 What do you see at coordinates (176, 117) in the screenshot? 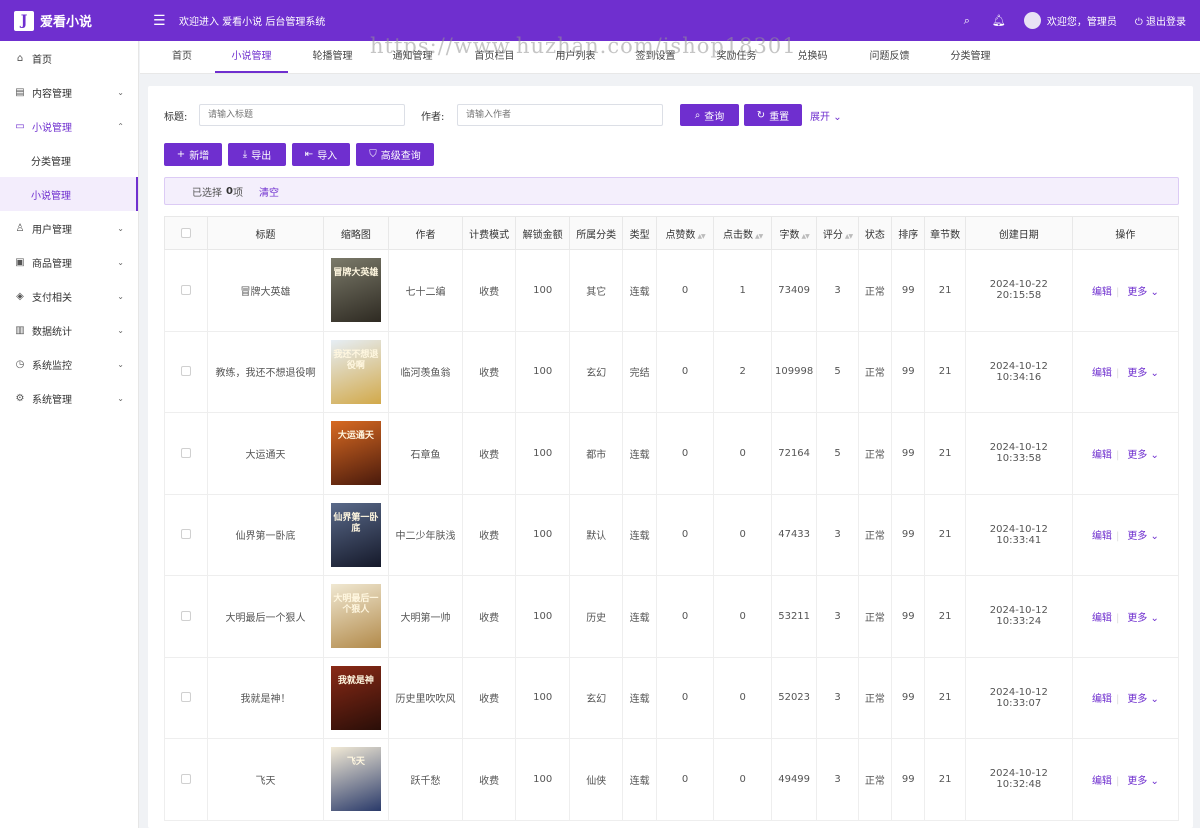
I see `title-label: 标题:` at bounding box center [176, 117].